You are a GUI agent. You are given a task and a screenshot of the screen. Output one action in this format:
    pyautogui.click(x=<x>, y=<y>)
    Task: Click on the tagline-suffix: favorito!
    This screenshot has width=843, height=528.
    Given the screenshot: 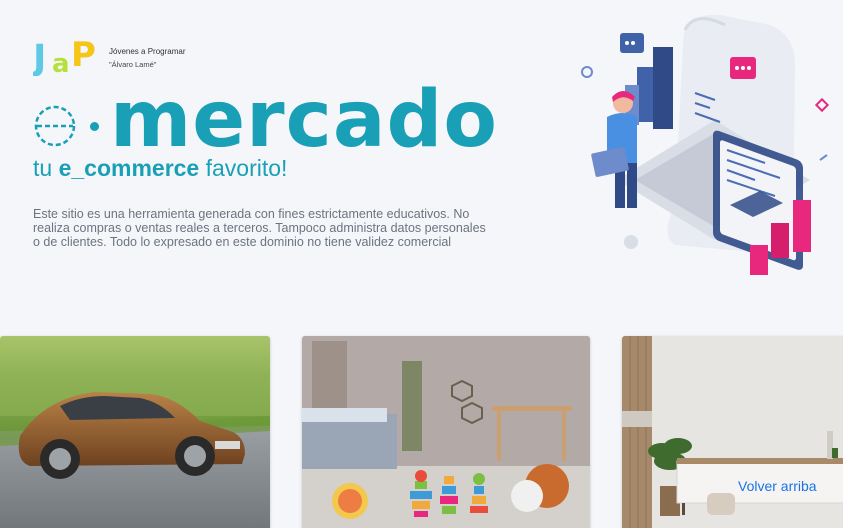 What is the action you would take?
    pyautogui.click(x=243, y=168)
    